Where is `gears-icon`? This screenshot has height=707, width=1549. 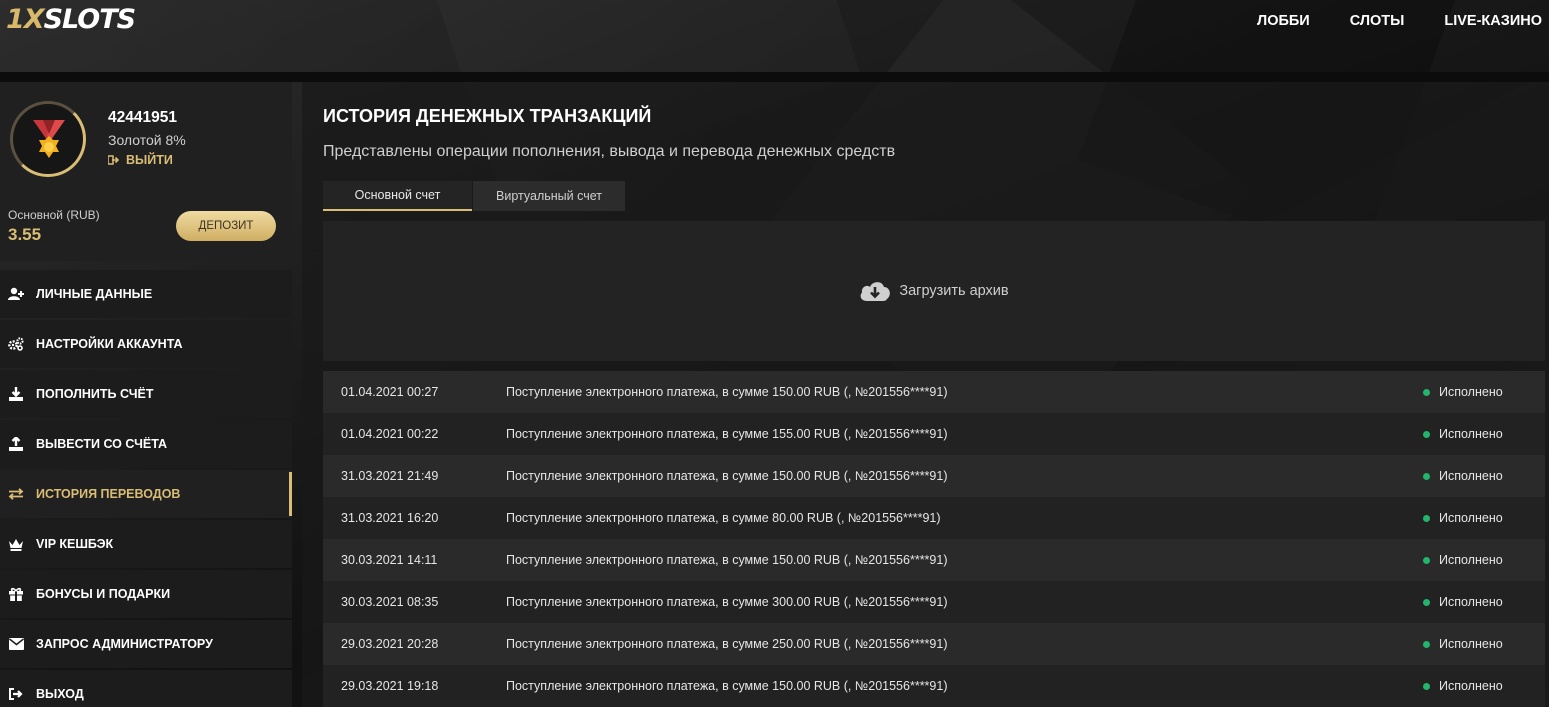
gears-icon is located at coordinates (16, 344).